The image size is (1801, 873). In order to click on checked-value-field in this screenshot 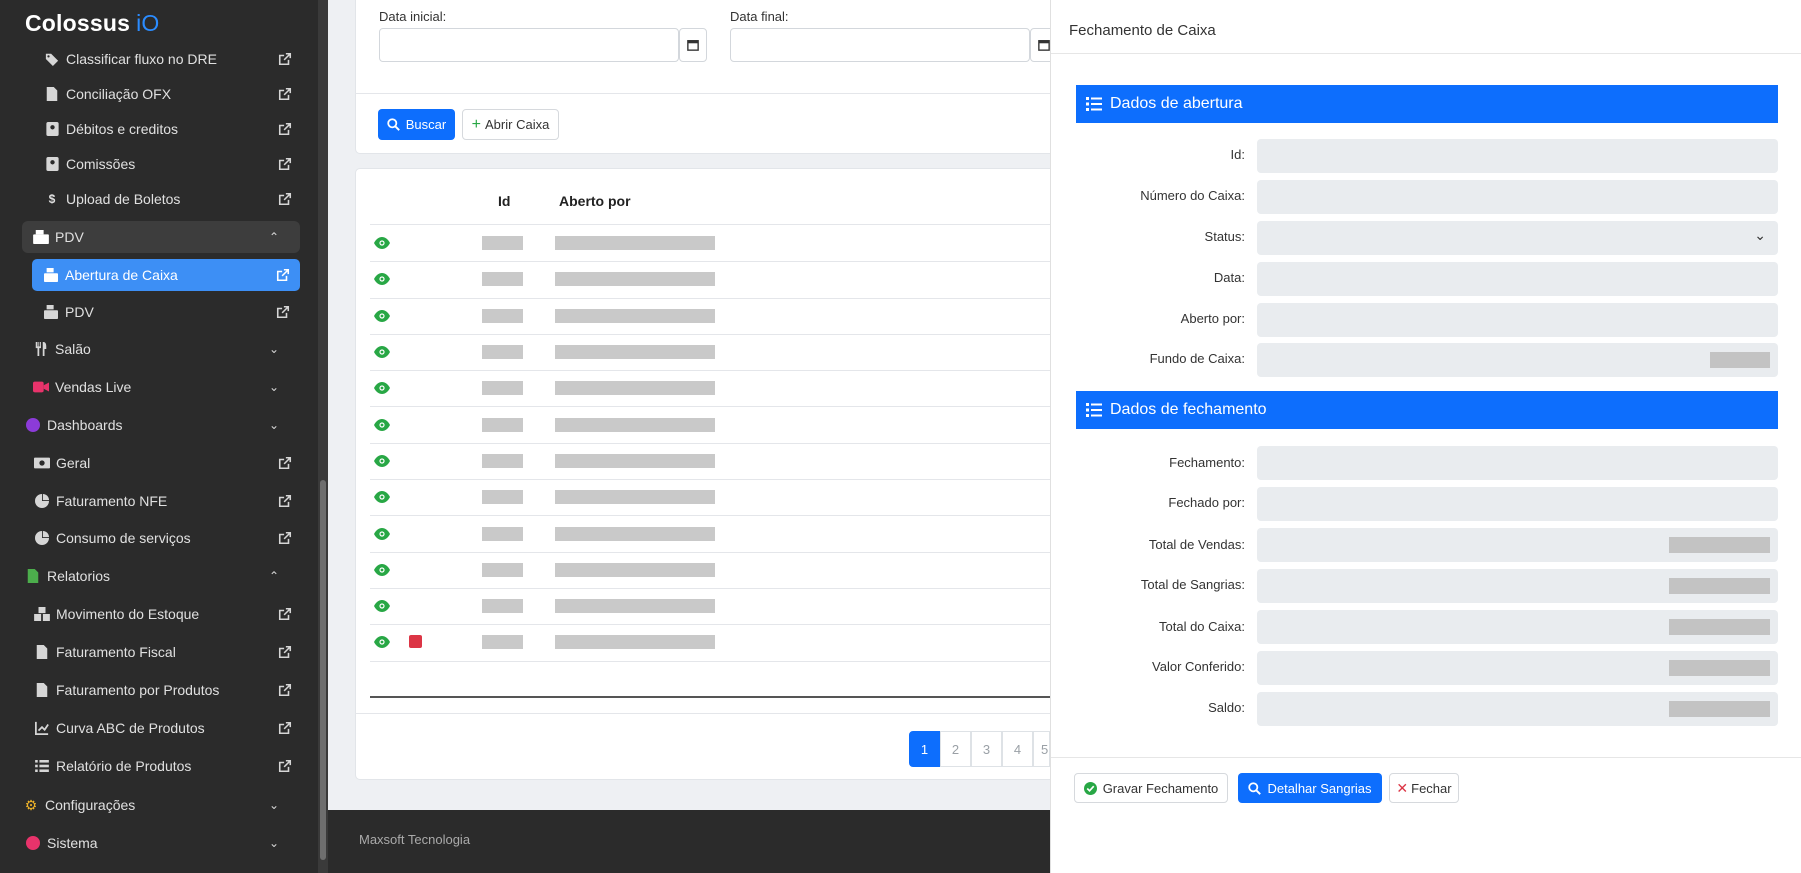, I will do `click(1517, 668)`.